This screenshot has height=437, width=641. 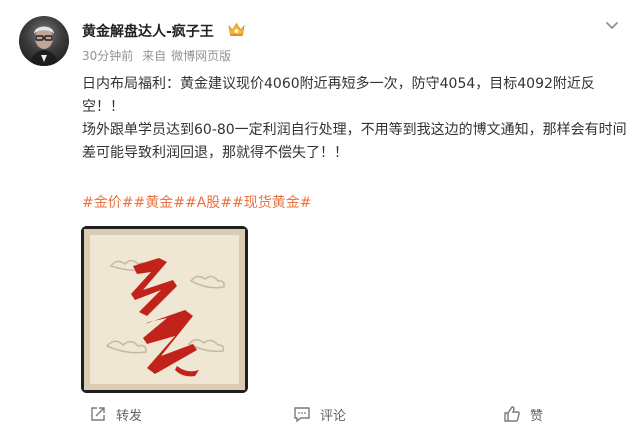 I want to click on topic-tag: #现货黄金#, so click(x=271, y=203).